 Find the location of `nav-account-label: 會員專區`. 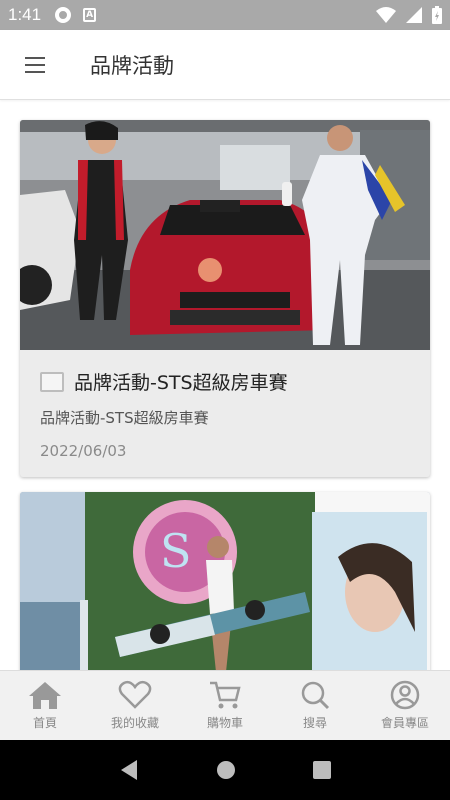

nav-account-label: 會員專區 is located at coordinates (404, 723).